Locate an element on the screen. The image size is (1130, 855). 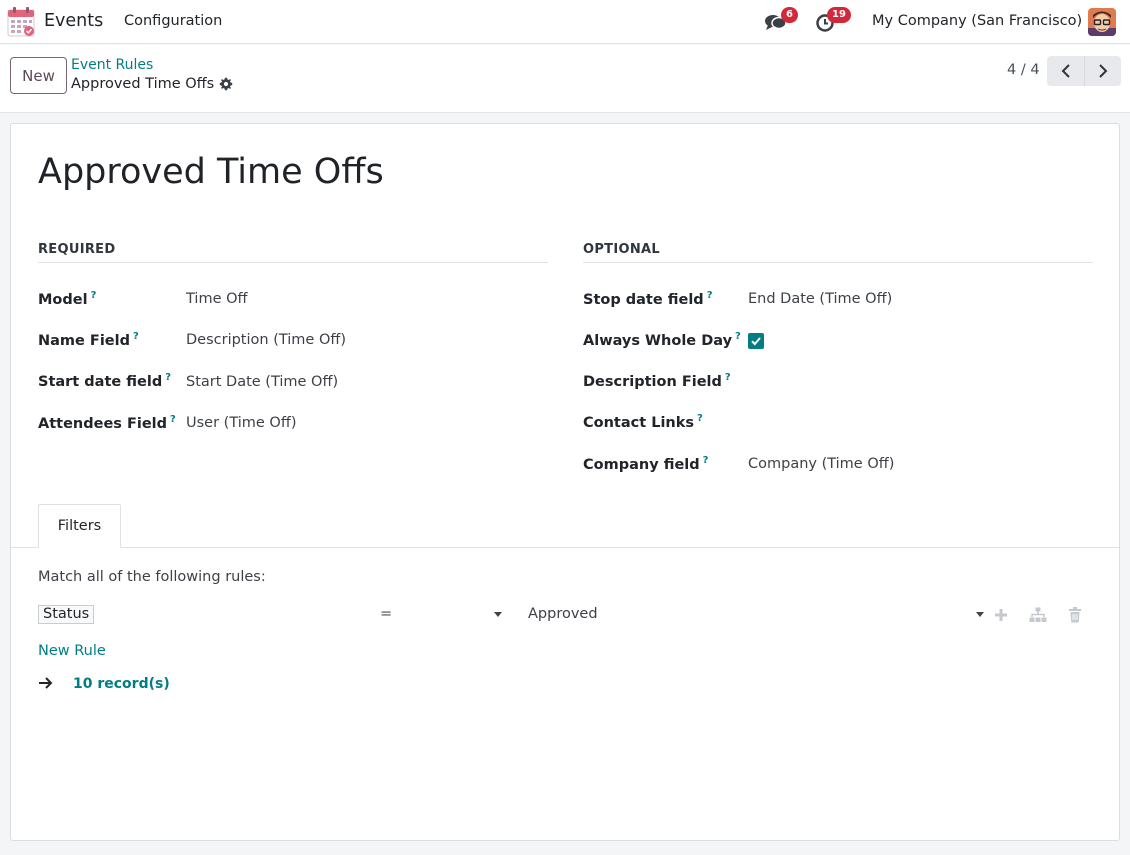
tab-filters: Filters is located at coordinates (79, 526).